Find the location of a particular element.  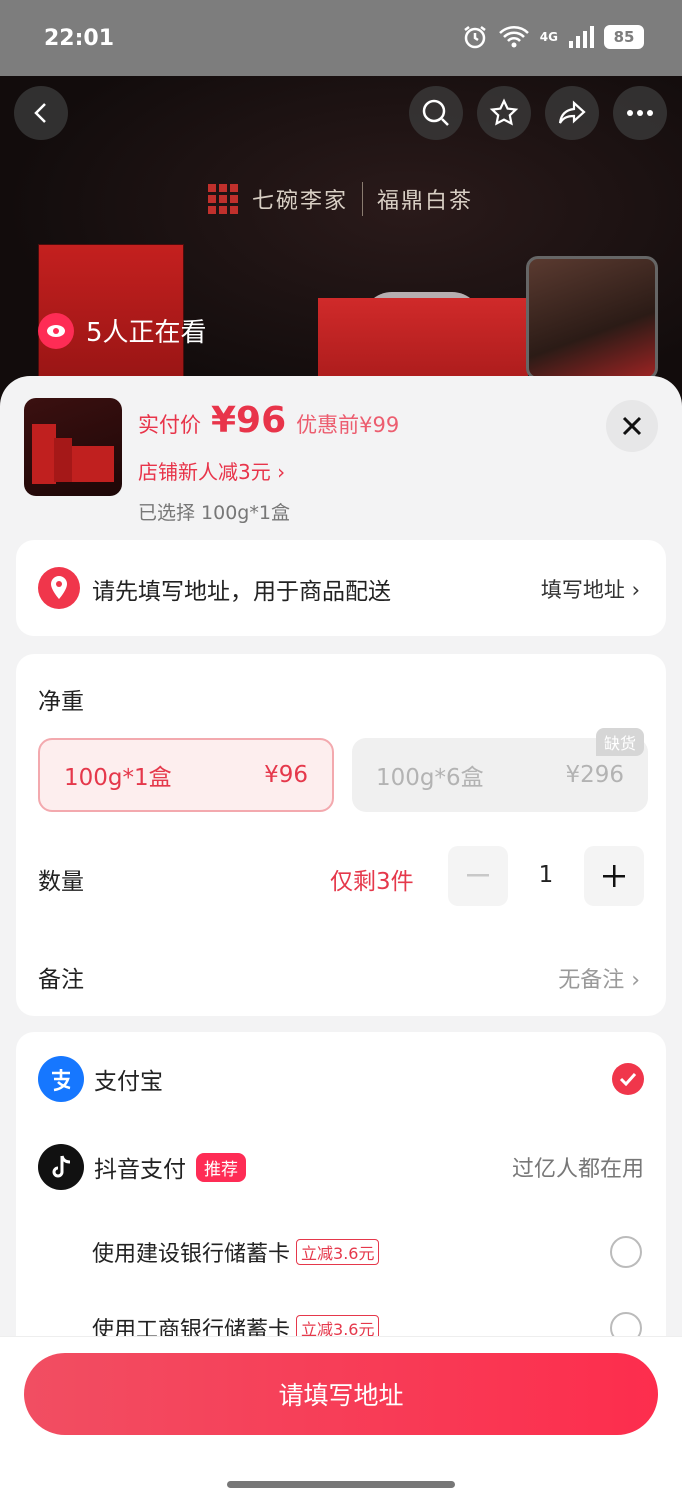

decrease-quantity-button is located at coordinates (478, 876).